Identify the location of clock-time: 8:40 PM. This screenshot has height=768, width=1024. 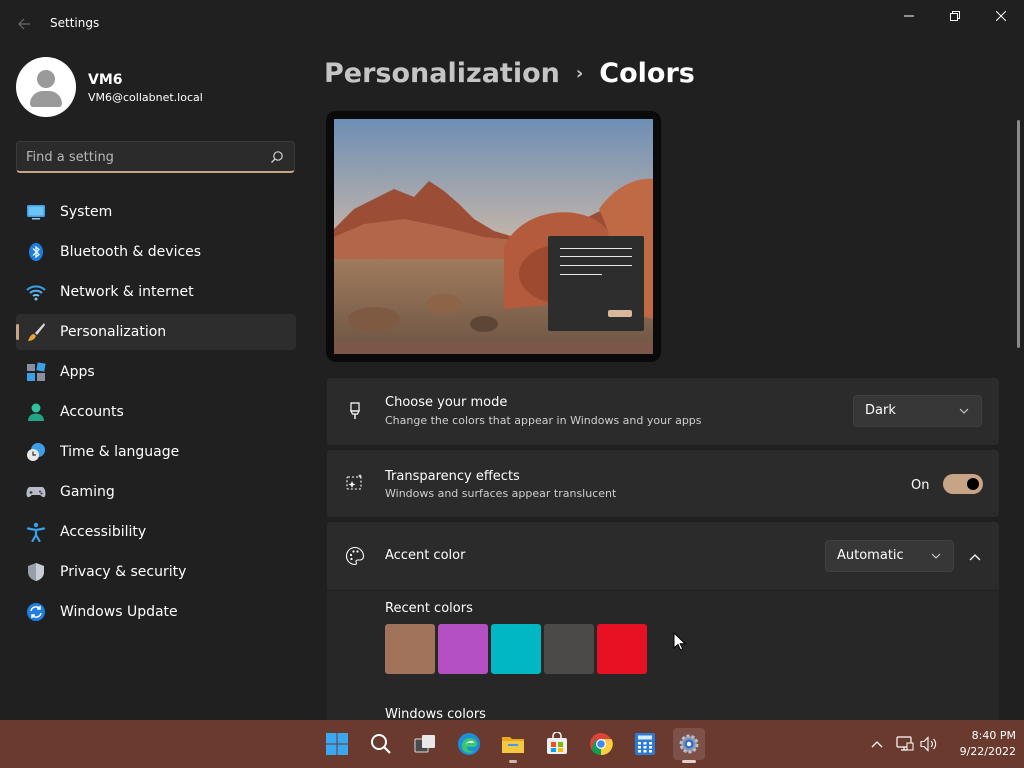
(993, 735).